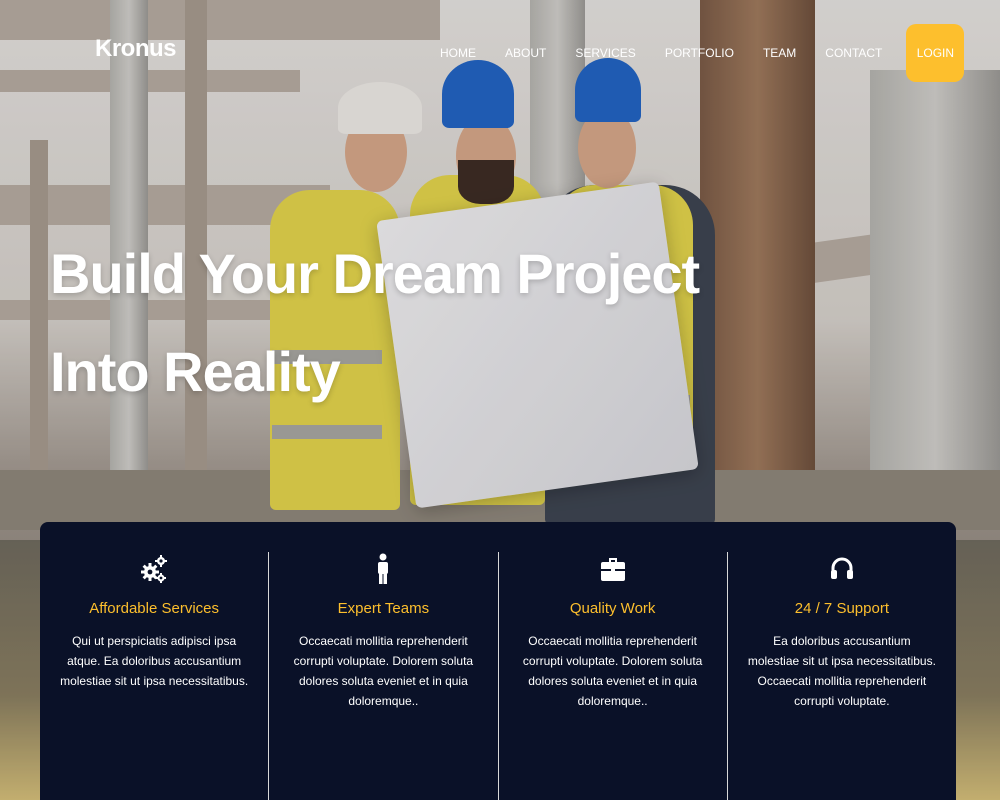 The width and height of the screenshot is (1000, 800). Describe the element at coordinates (383, 608) in the screenshot. I see `feature-title: Expert Teams` at that location.